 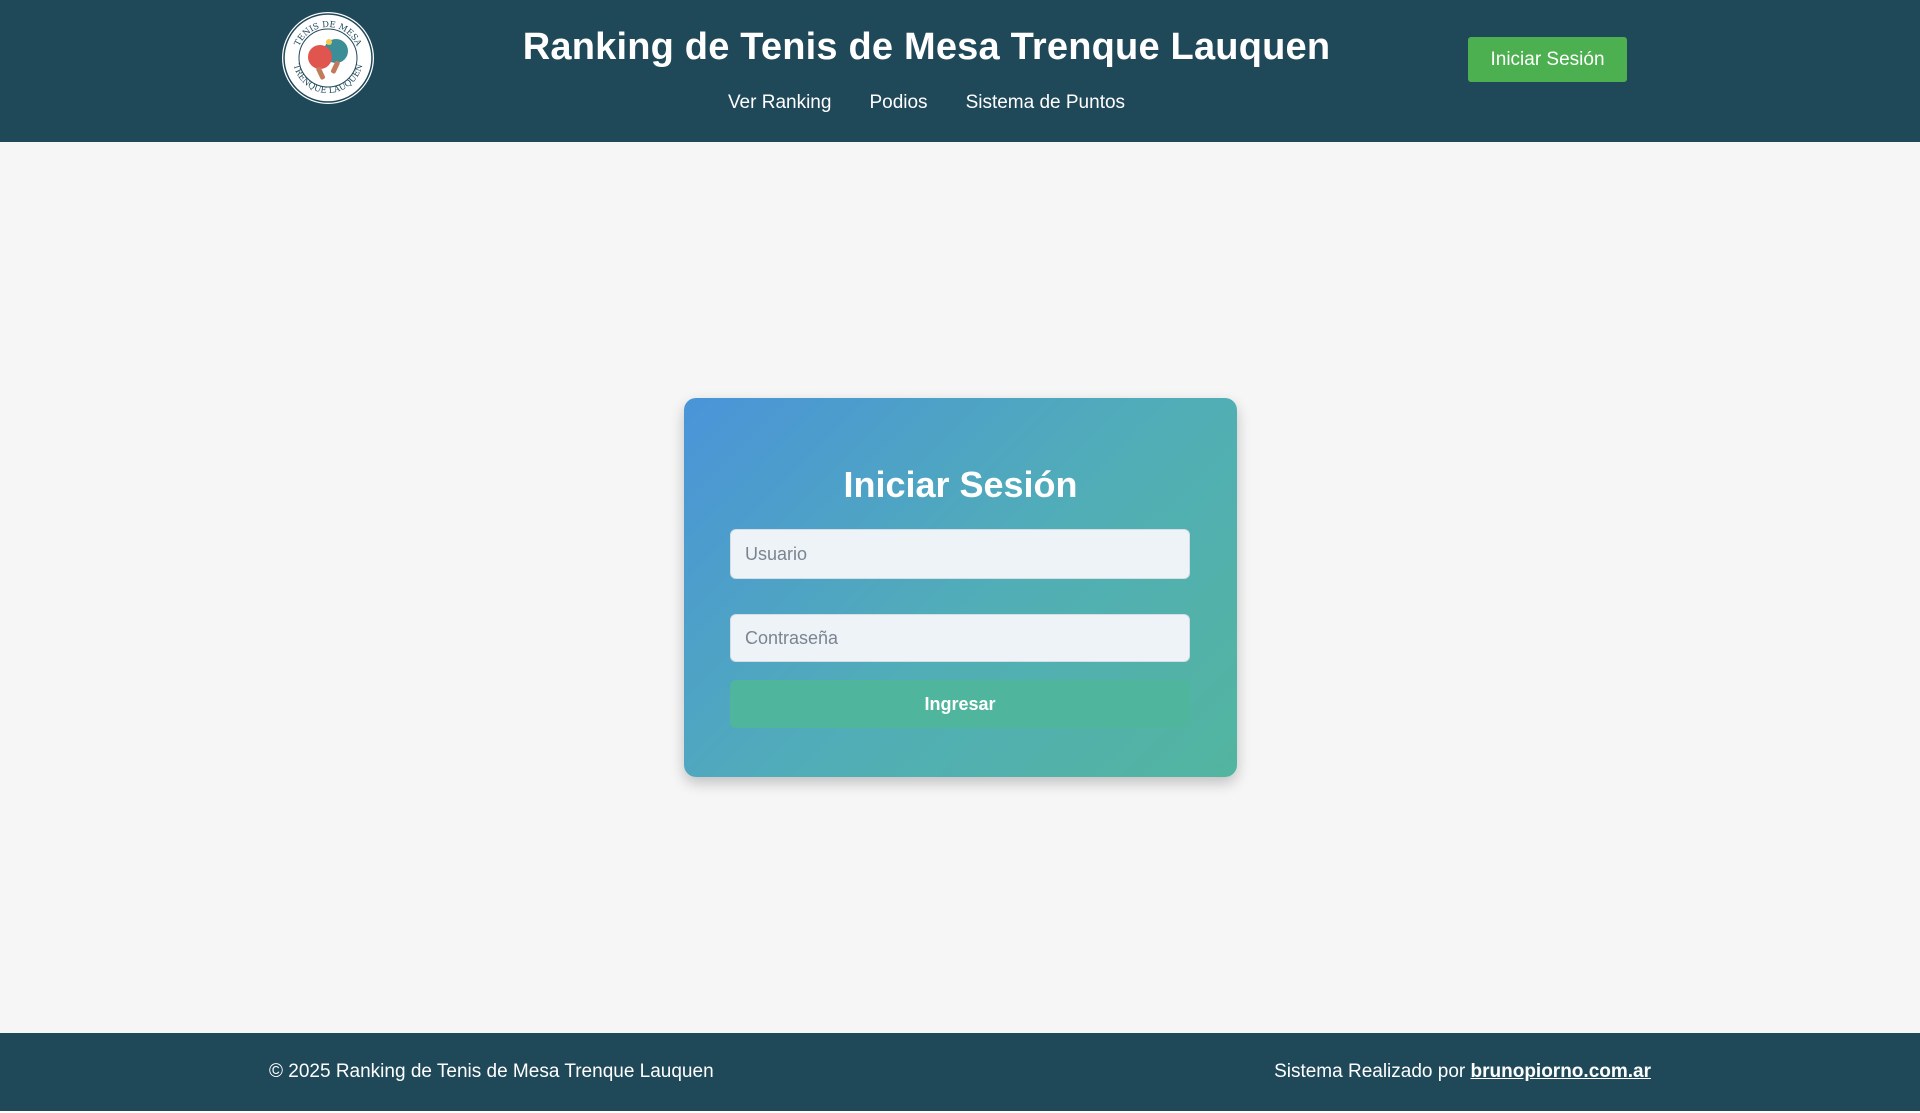 What do you see at coordinates (960, 704) in the screenshot?
I see `ingresar-button: Ingresar` at bounding box center [960, 704].